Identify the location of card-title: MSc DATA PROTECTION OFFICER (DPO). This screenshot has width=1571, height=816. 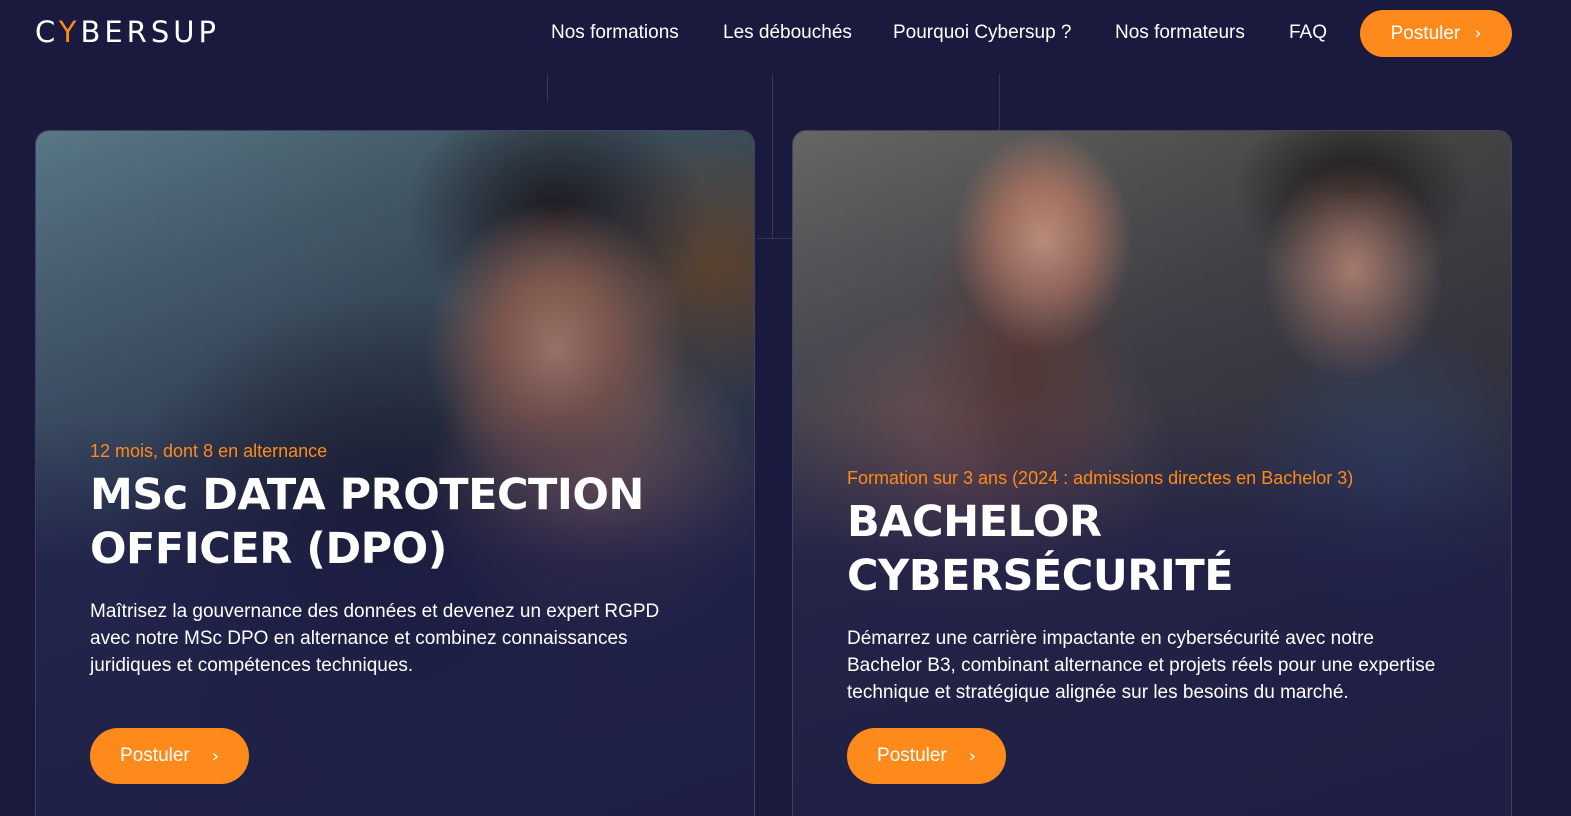
(367, 522).